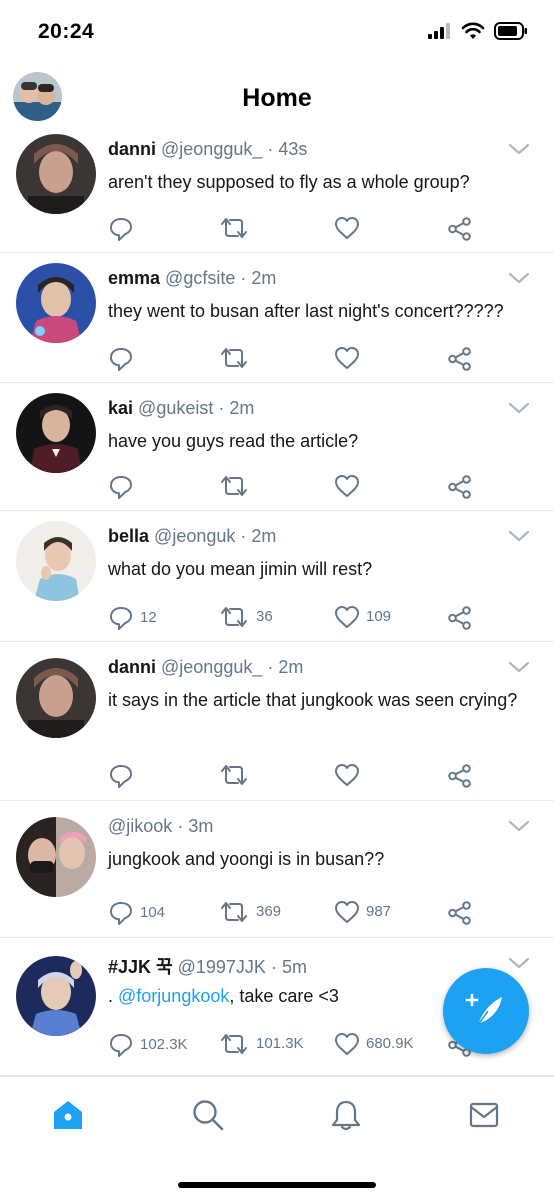  I want to click on text-prefix: ., so click(113, 996).